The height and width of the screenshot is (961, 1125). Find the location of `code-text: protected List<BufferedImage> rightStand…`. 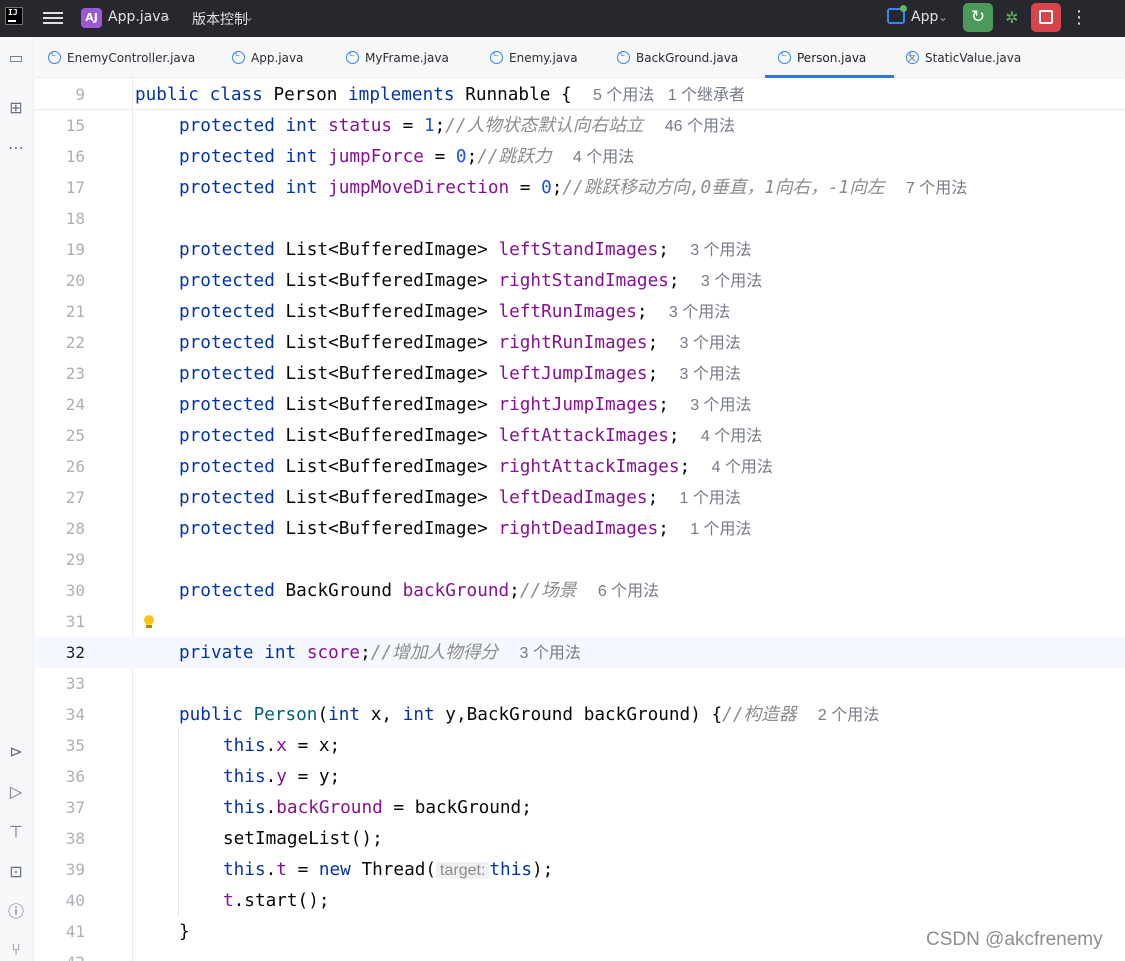

code-text: protected List<BufferedImage> rightStand… is located at coordinates (471, 281).